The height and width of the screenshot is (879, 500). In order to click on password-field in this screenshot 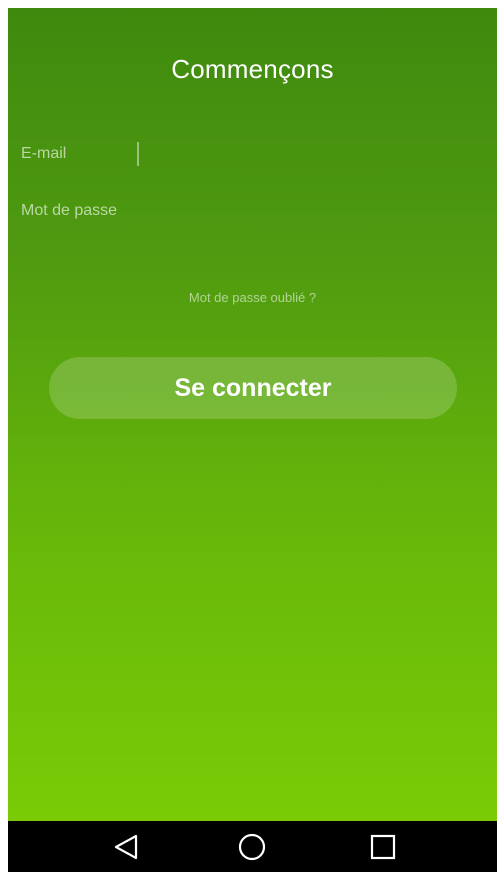, I will do `click(313, 212)`.